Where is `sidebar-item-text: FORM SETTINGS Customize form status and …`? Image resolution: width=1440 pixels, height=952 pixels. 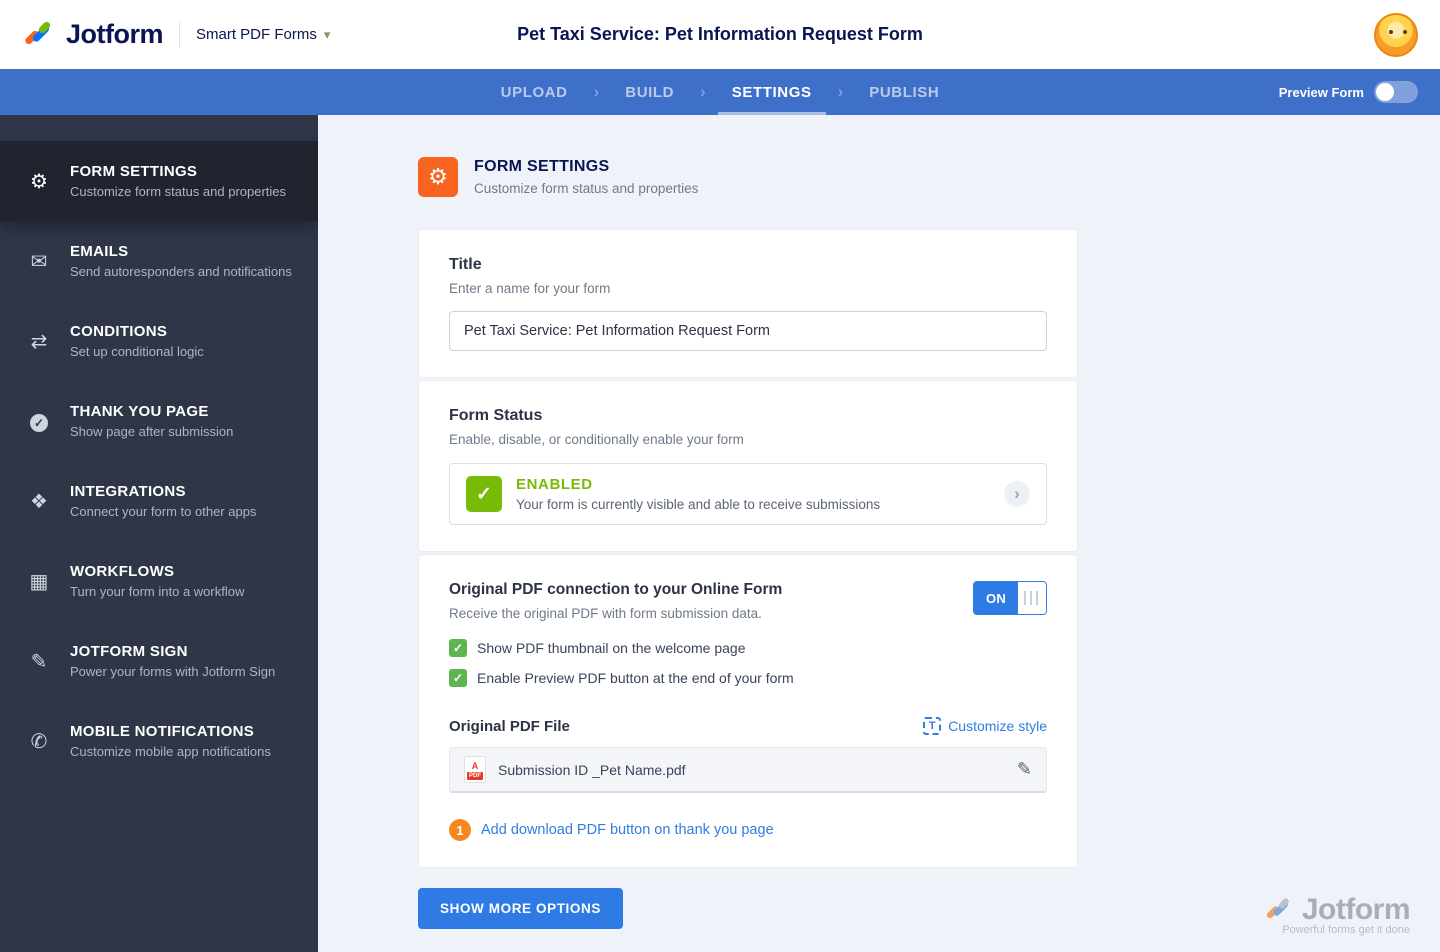 sidebar-item-text: FORM SETTINGS Customize form status and … is located at coordinates (178, 181).